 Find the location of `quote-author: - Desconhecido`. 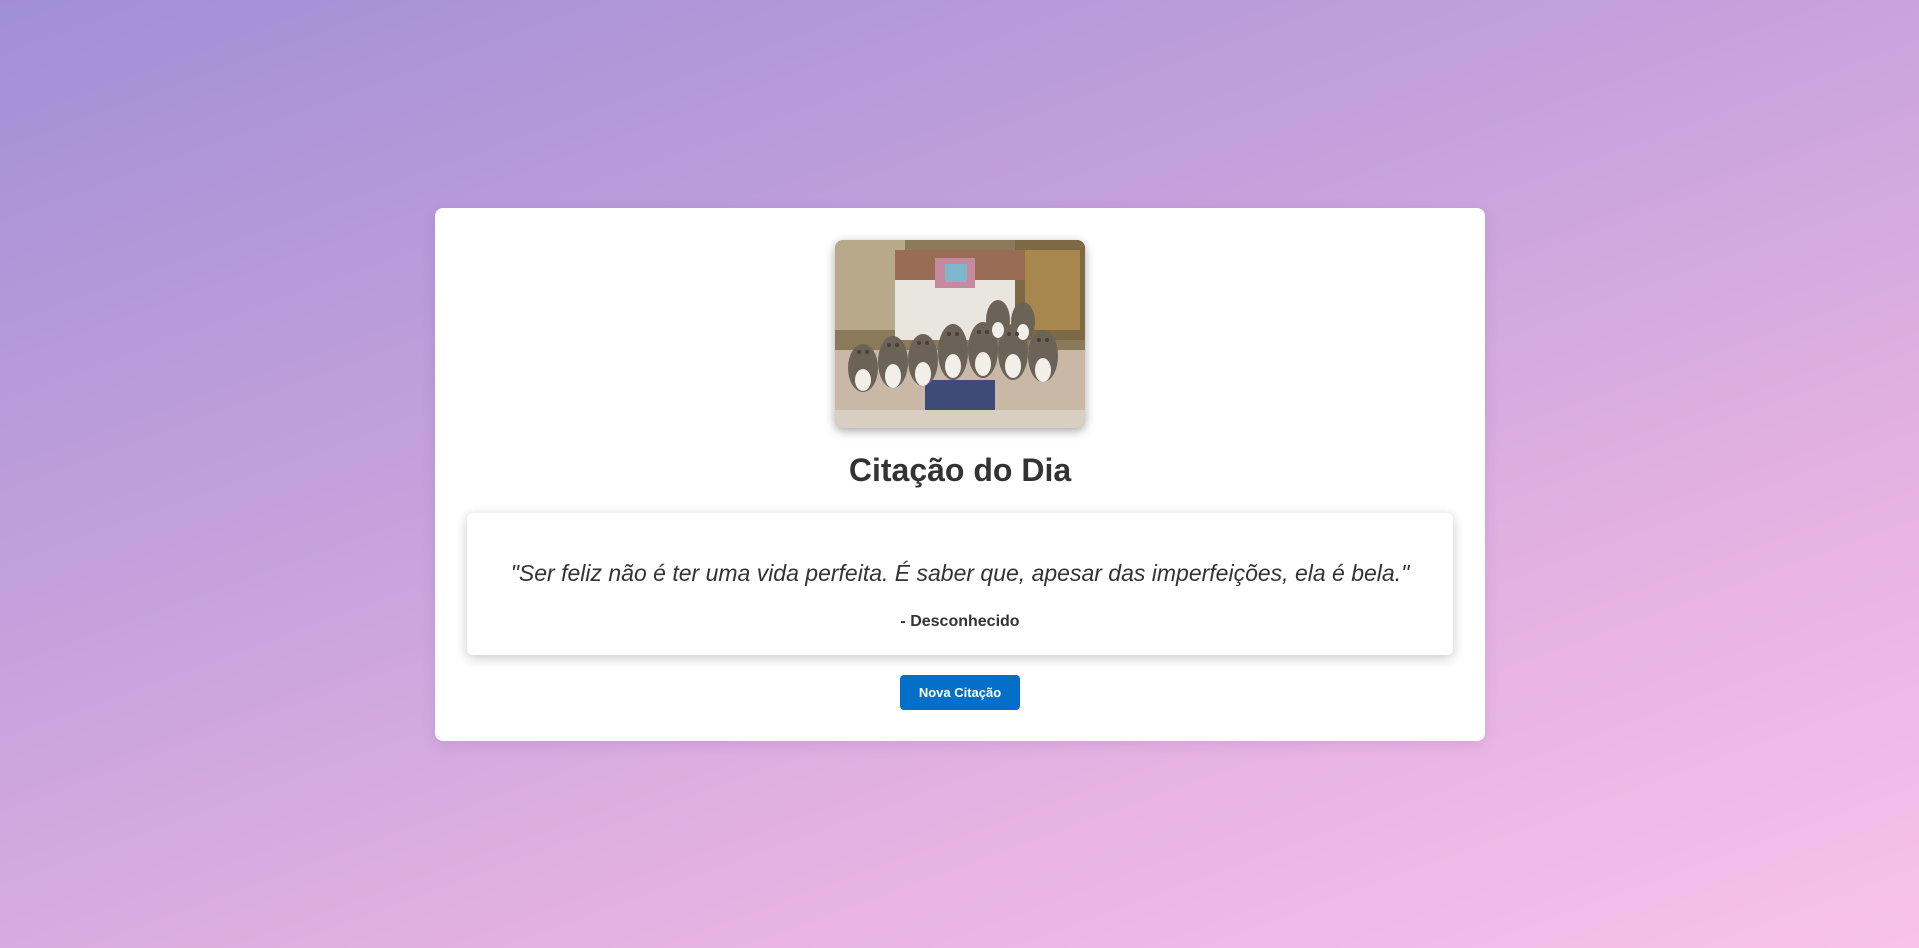

quote-author: - Desconhecido is located at coordinates (960, 621).